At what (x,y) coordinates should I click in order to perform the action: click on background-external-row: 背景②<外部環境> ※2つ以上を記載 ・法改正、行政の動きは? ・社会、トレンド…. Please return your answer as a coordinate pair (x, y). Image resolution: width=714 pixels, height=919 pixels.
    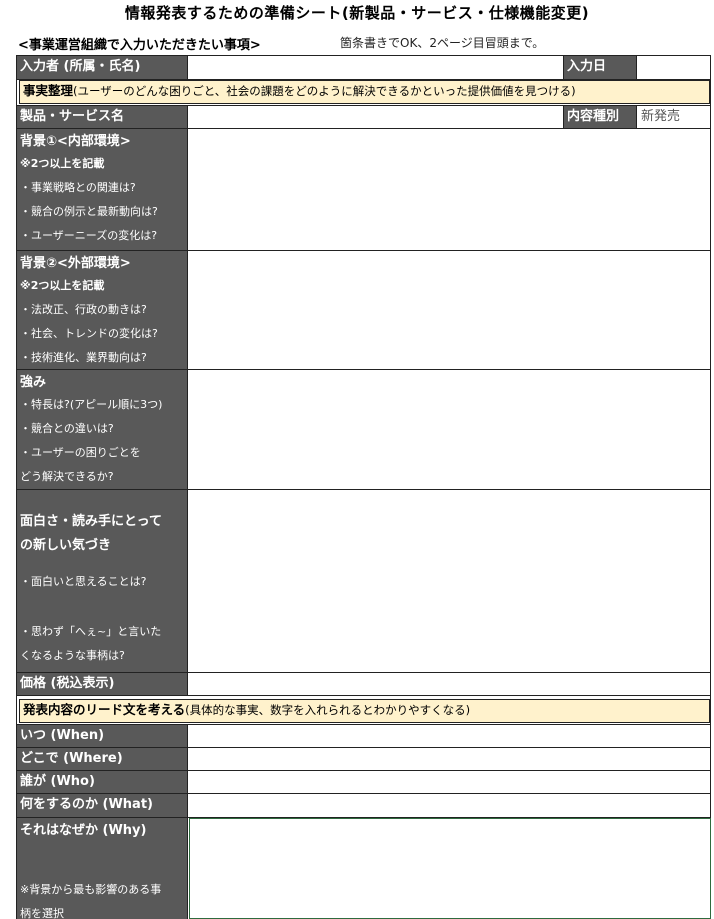
    Looking at the image, I should click on (363, 310).